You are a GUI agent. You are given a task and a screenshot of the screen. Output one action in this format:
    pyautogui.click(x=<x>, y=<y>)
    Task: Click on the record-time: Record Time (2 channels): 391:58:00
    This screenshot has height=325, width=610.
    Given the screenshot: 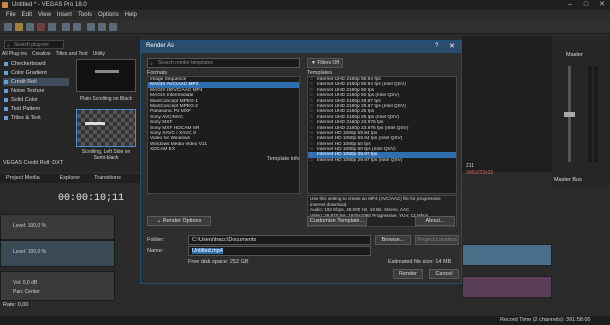 What is the action you would take?
    pyautogui.click(x=545, y=320)
    